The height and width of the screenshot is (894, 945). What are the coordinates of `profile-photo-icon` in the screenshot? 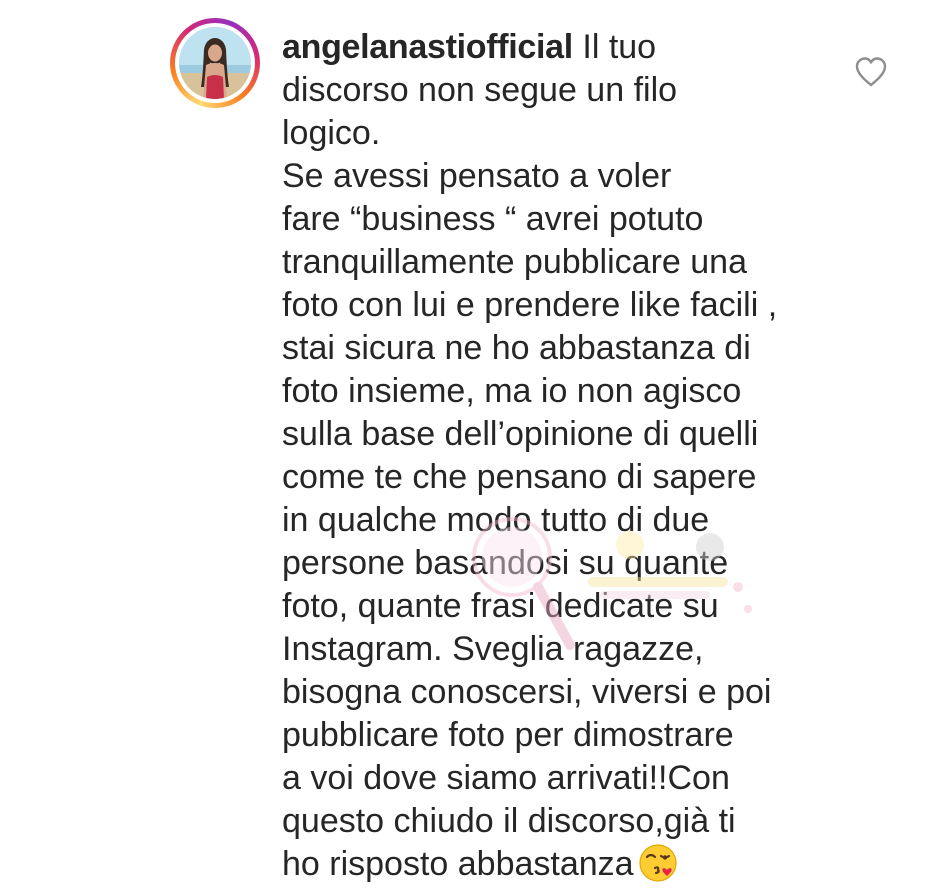 It's located at (215, 63).